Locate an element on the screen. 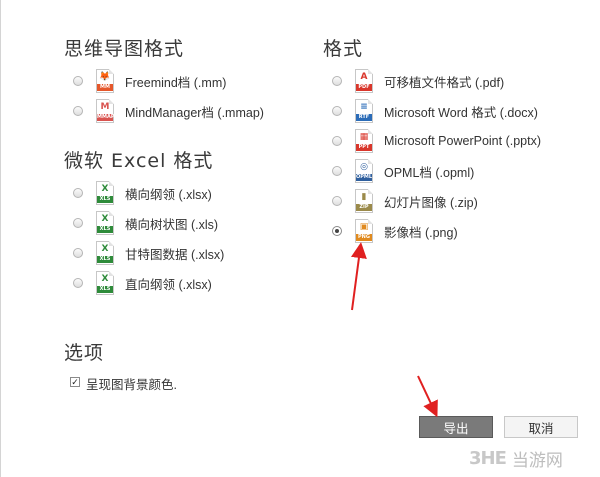 The image size is (600, 477). format-title: 格式 is located at coordinates (343, 49).